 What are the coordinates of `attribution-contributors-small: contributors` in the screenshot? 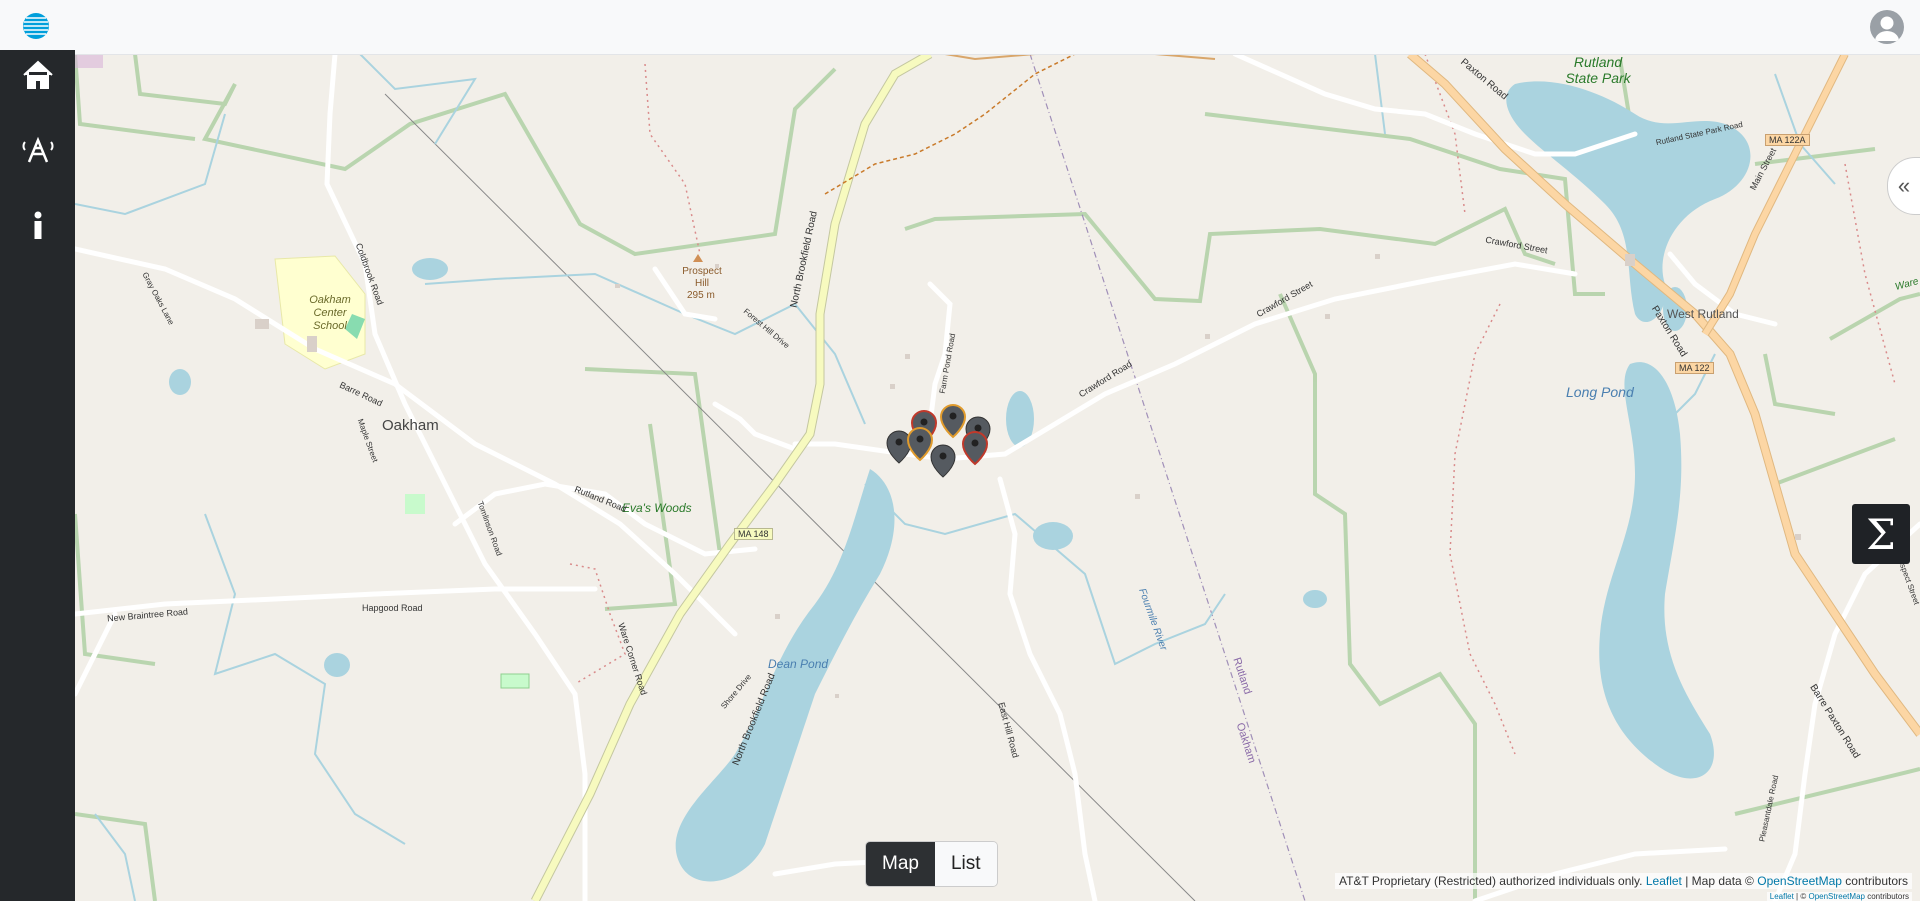 It's located at (1888, 896).